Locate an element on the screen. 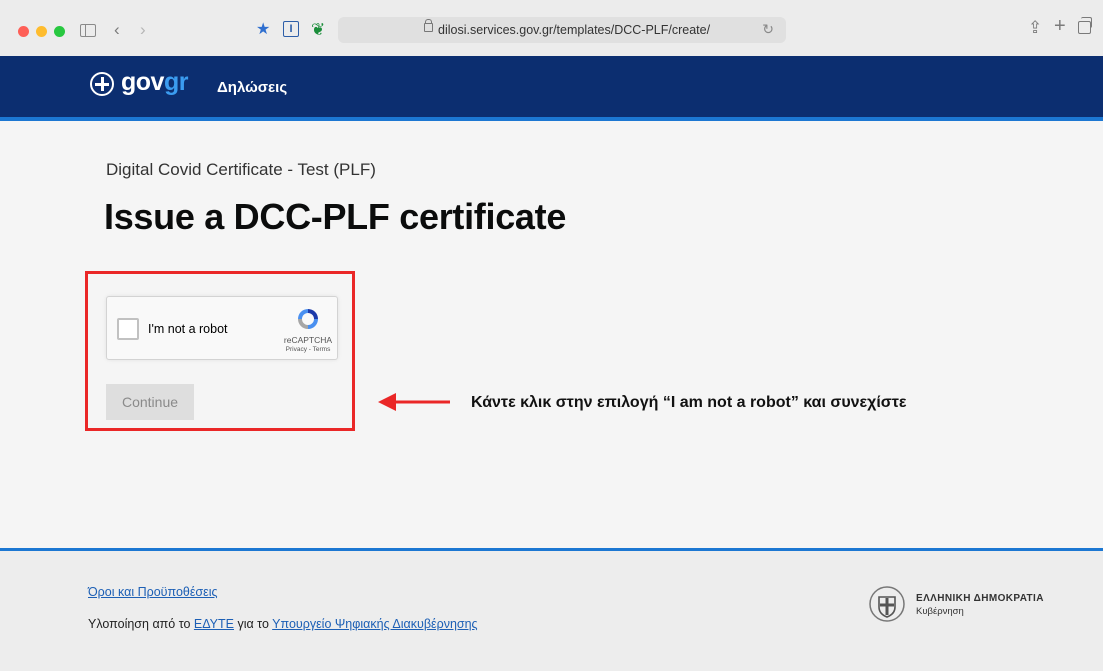 The height and width of the screenshot is (671, 1103). page-eyebrow: Digital Covid Certificate - Test (PLF) is located at coordinates (241, 169).